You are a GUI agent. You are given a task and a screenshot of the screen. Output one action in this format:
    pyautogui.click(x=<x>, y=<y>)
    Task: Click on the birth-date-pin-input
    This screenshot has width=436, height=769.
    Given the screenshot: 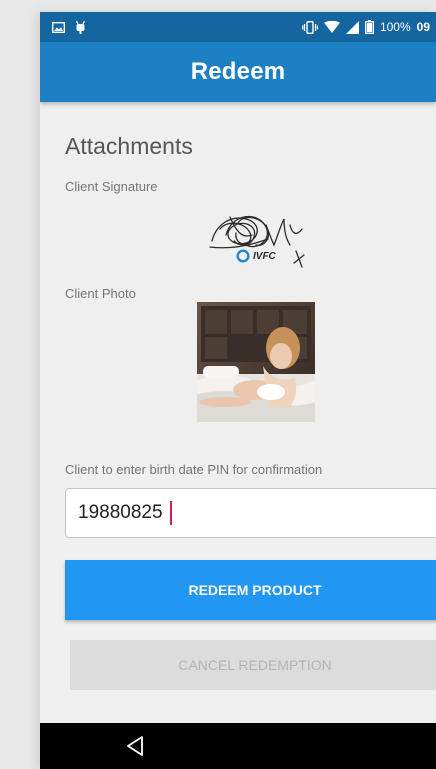 What is the action you would take?
    pyautogui.click(x=250, y=513)
    